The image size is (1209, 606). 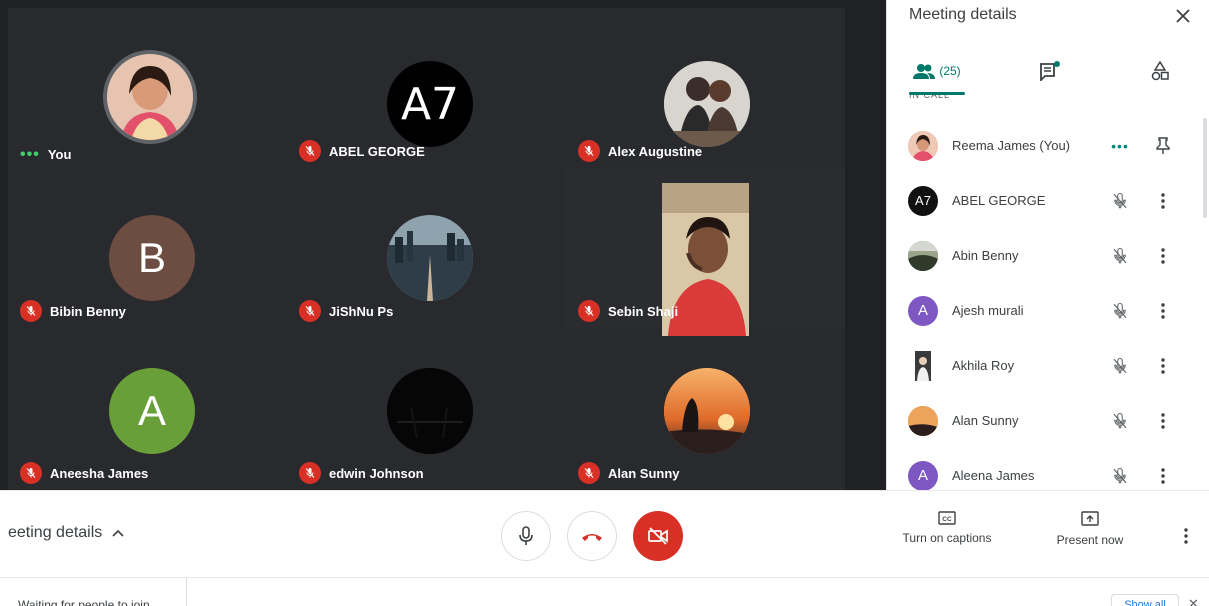 What do you see at coordinates (1045, 420) in the screenshot?
I see `list-item: Alan Sunny` at bounding box center [1045, 420].